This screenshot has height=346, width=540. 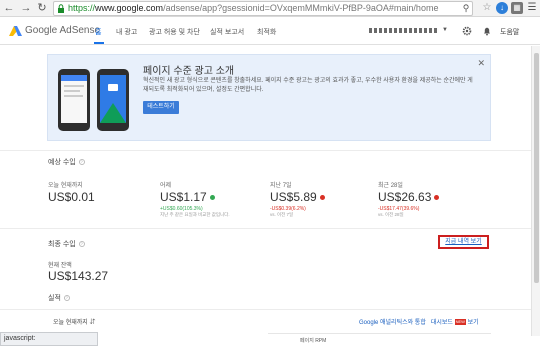 What do you see at coordinates (281, 186) in the screenshot?
I see `metric-label-7days: 지난 7일` at bounding box center [281, 186].